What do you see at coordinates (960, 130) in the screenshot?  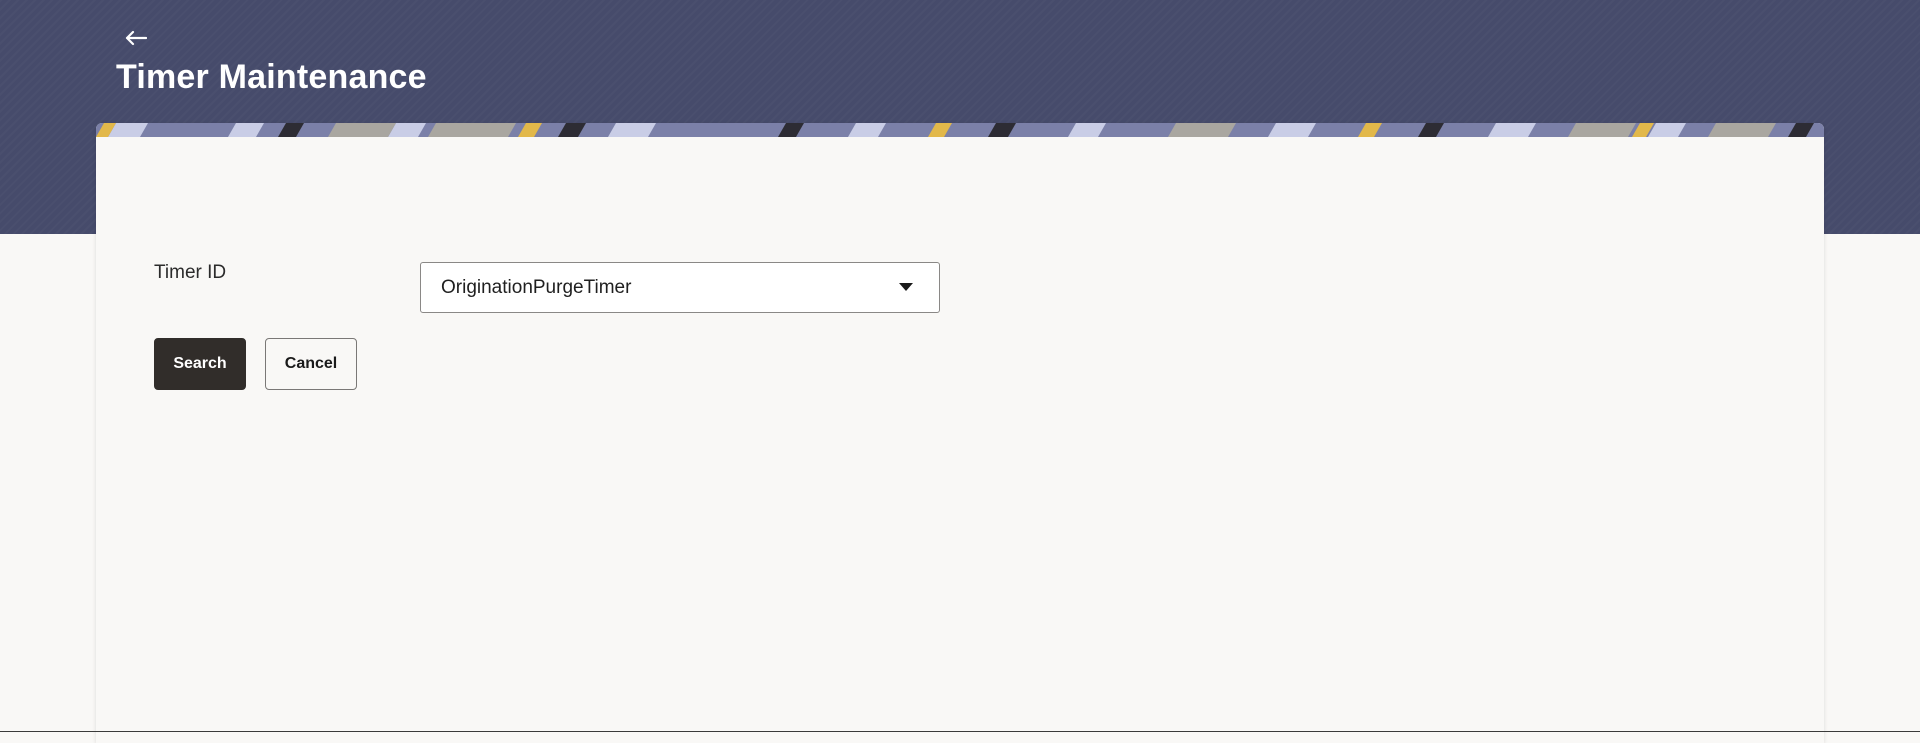 I see `decorative-banner` at bounding box center [960, 130].